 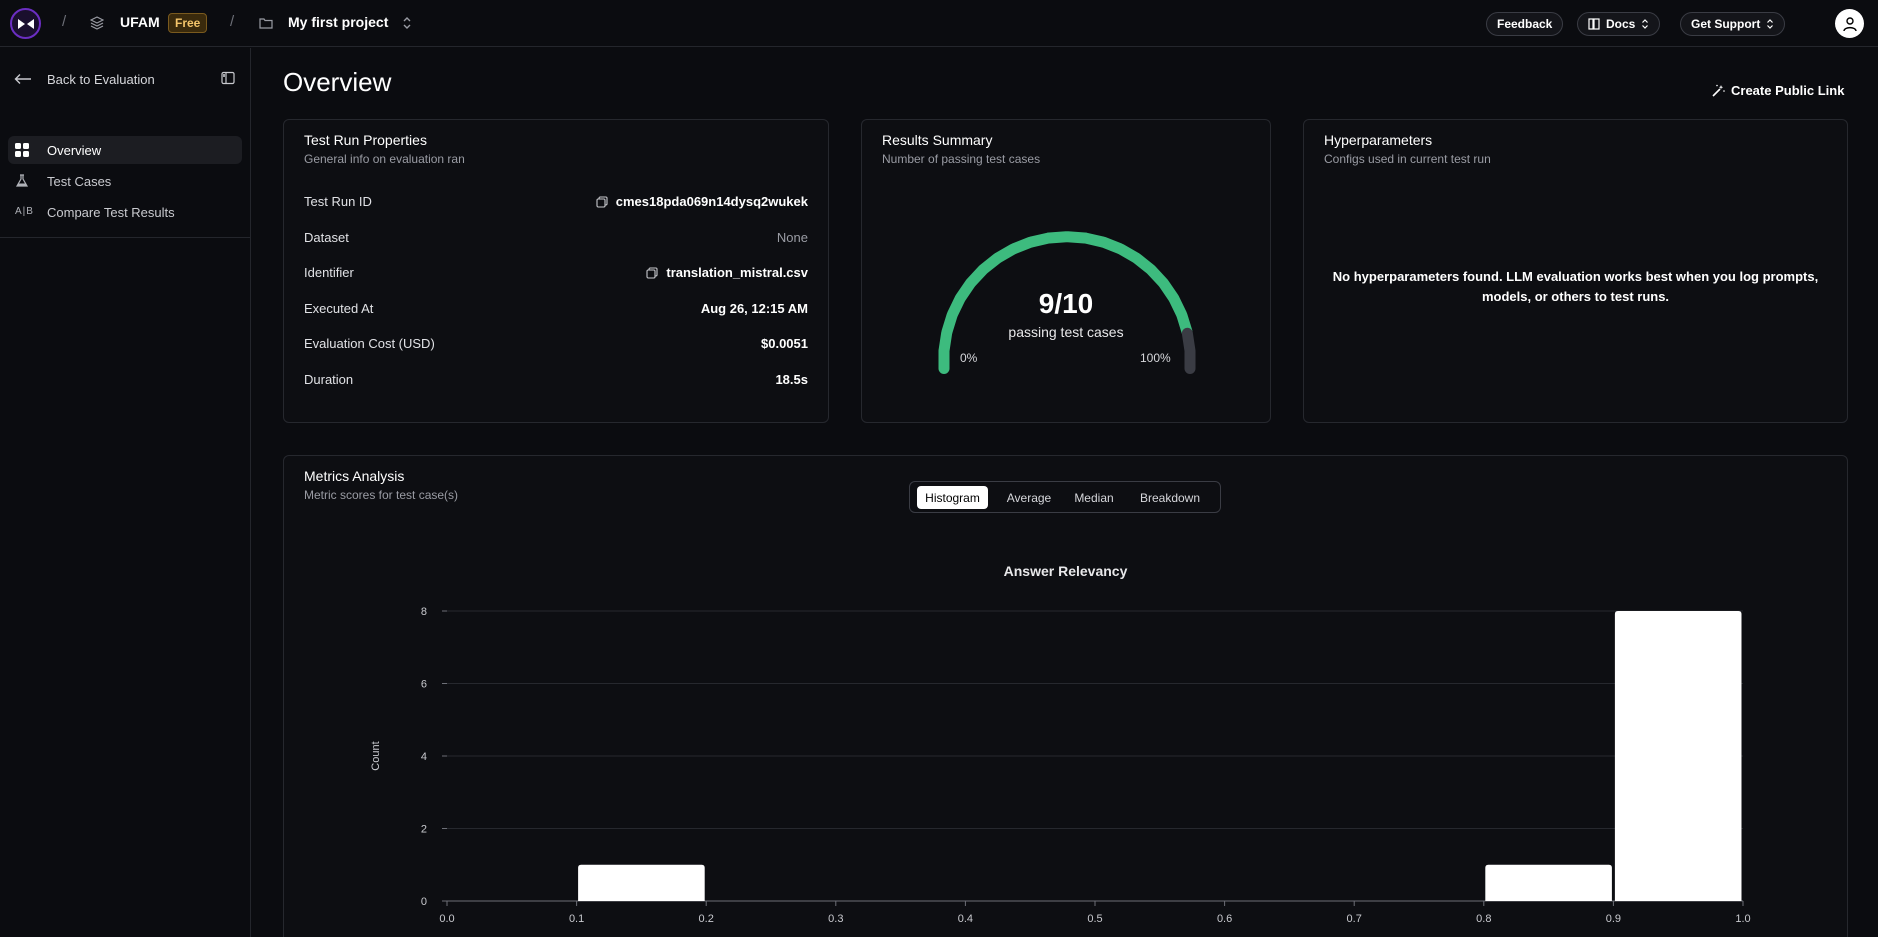 What do you see at coordinates (576, 919) in the screenshot?
I see `x-tick-label: 0.1` at bounding box center [576, 919].